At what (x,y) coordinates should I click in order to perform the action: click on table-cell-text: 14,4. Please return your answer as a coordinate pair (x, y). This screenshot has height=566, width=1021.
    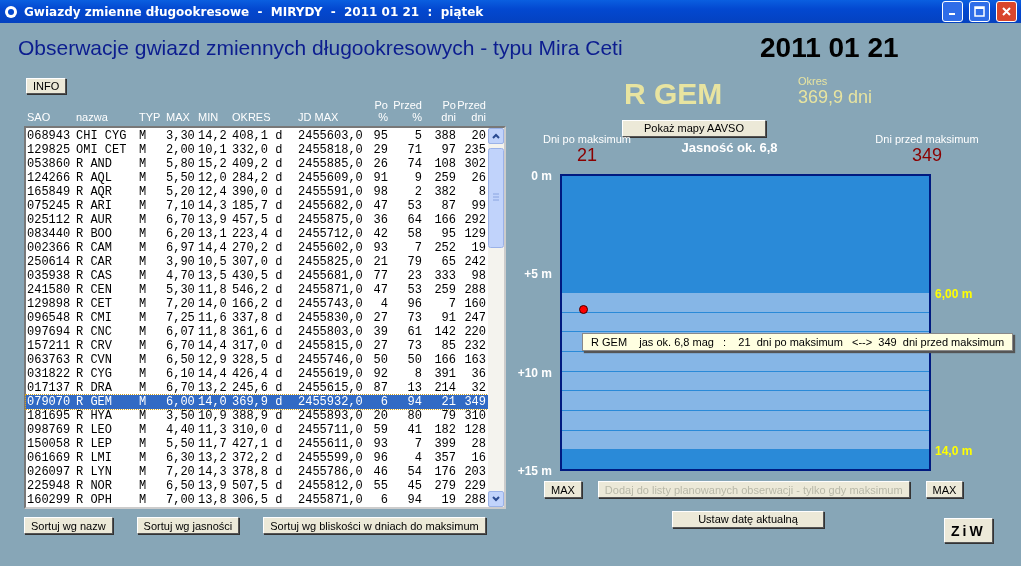
    Looking at the image, I should click on (213, 346).